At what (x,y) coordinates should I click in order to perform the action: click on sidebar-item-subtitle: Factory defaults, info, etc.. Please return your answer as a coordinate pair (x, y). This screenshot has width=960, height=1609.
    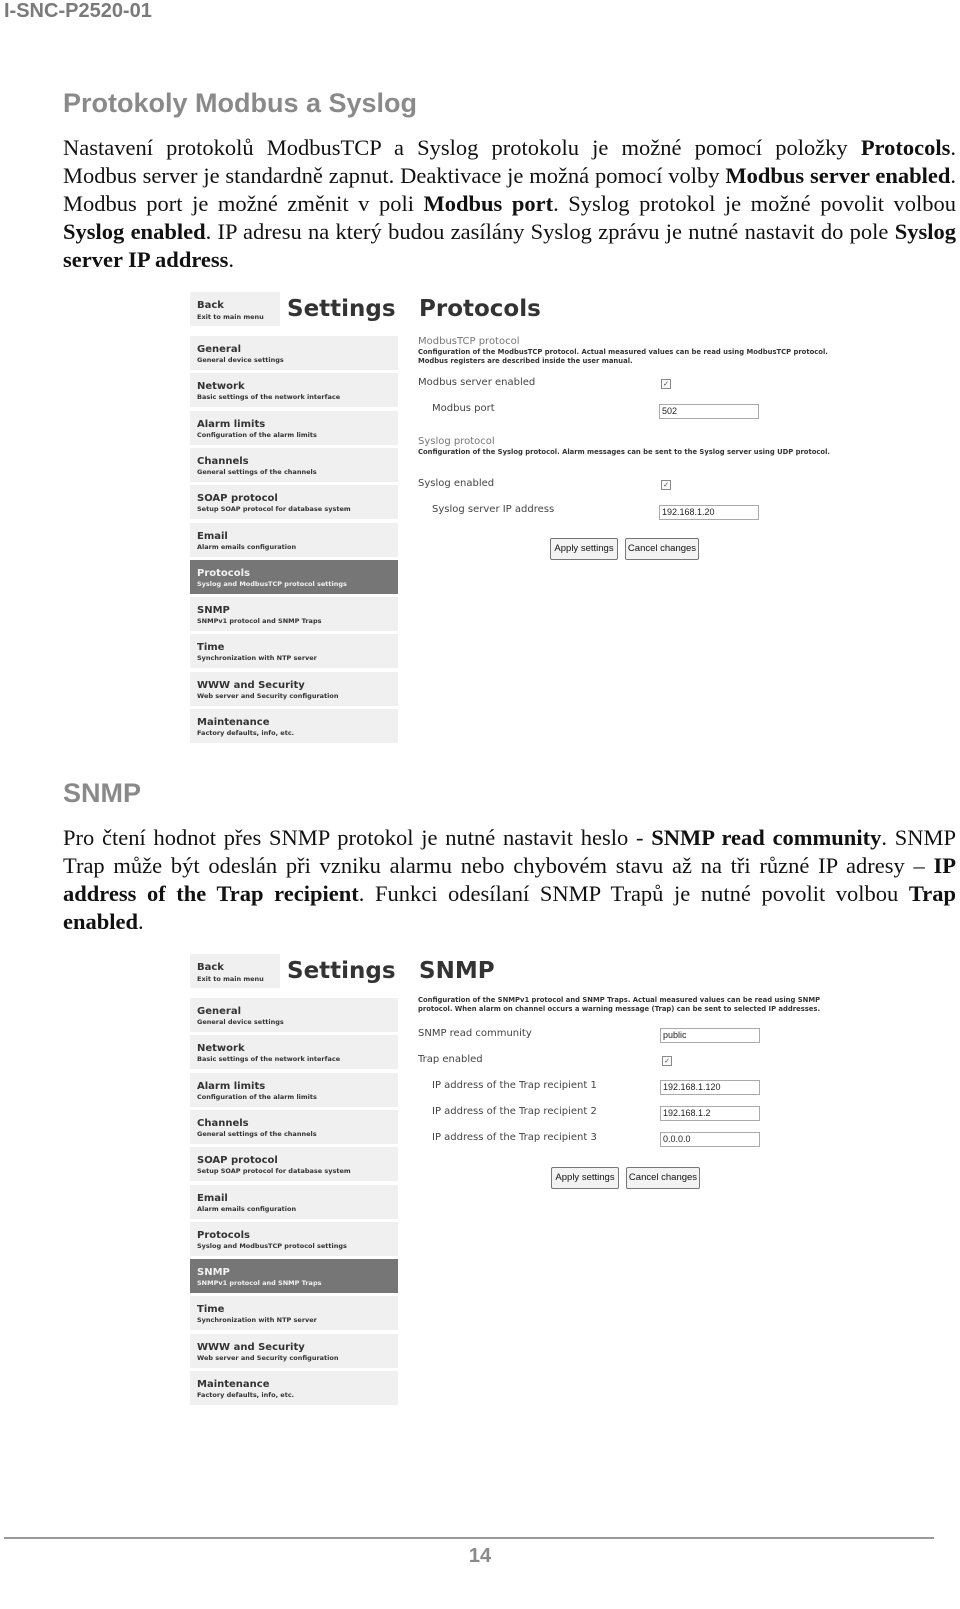
    Looking at the image, I should click on (246, 733).